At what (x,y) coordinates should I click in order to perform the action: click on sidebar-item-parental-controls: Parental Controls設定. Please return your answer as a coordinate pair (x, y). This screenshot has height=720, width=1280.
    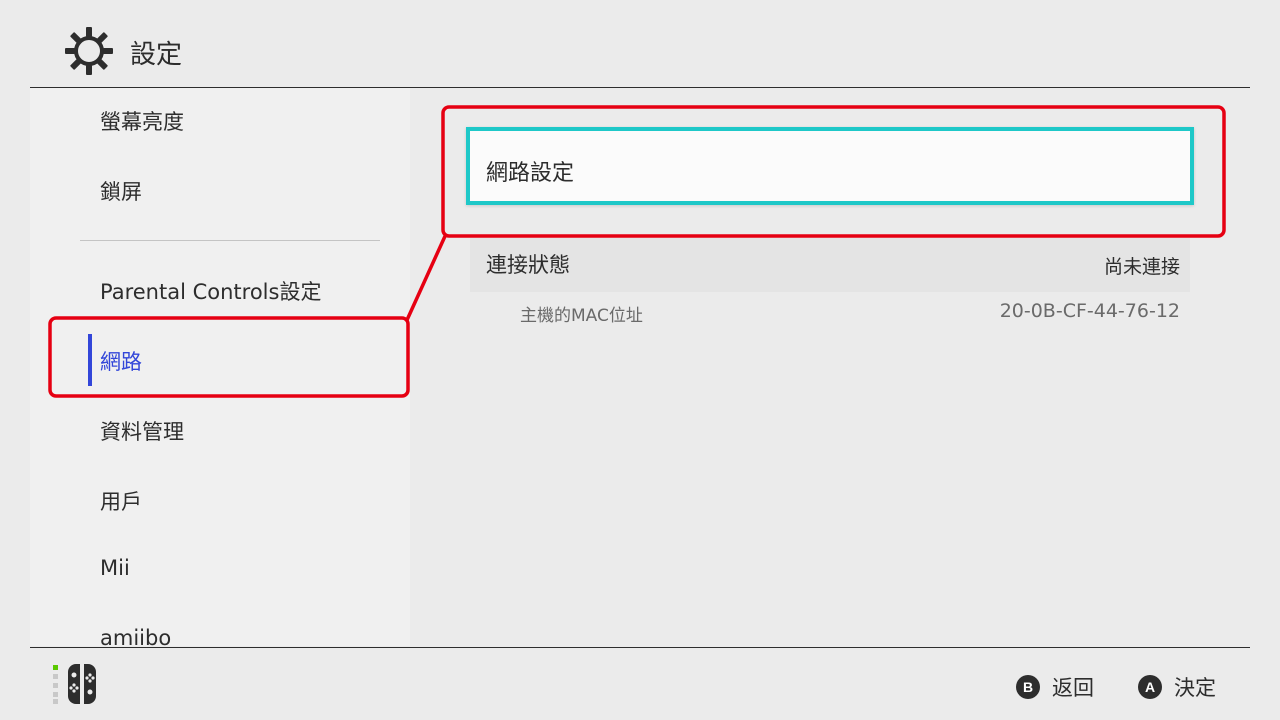
    Looking at the image, I should click on (210, 291).